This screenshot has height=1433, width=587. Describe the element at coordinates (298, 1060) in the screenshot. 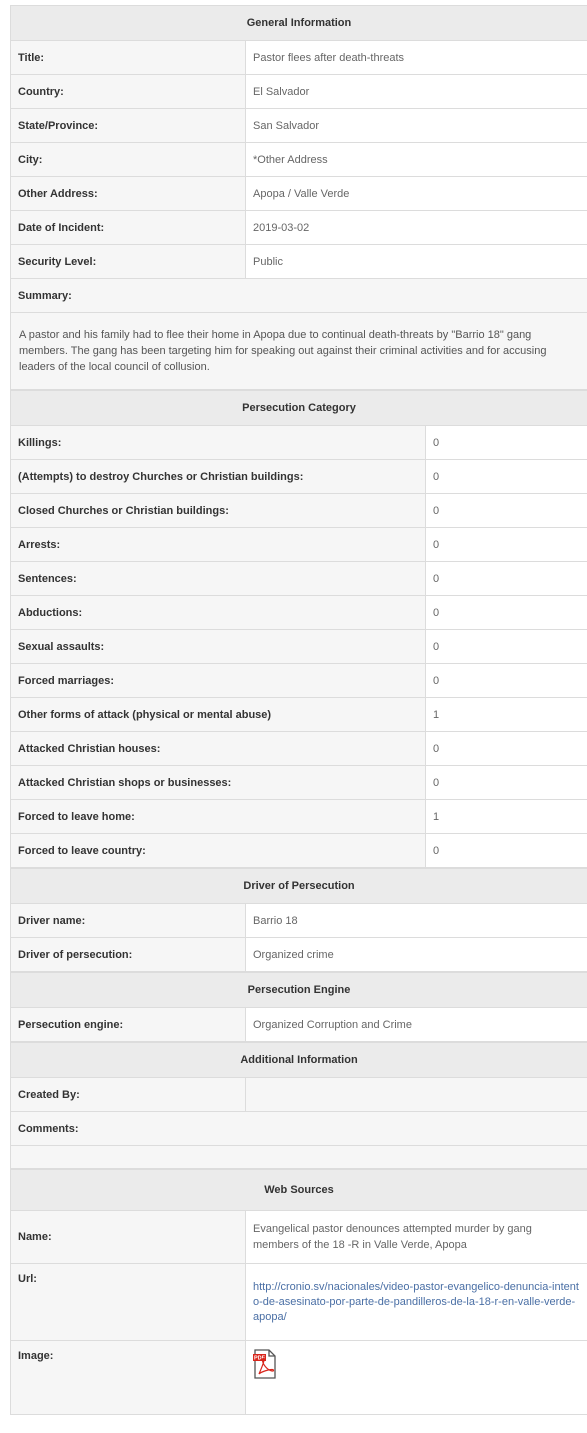

I see `additional-header: Additional Information` at that location.